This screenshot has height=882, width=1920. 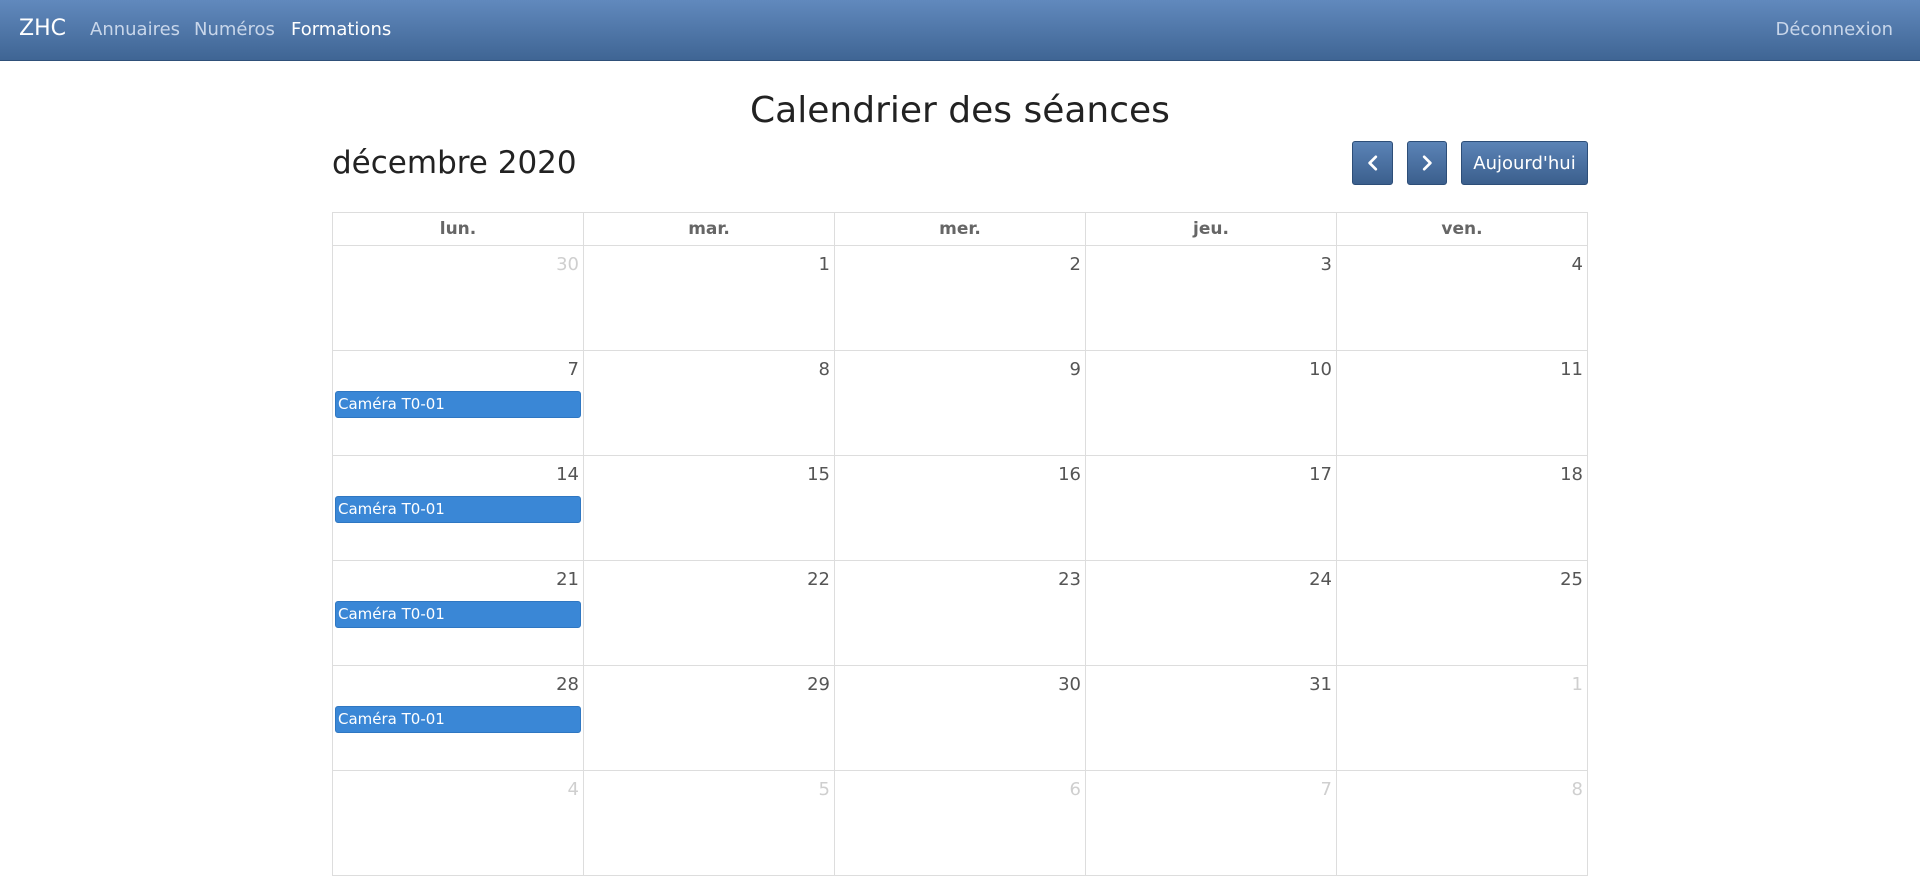 I want to click on chevron-left-icon, so click(x=1372, y=163).